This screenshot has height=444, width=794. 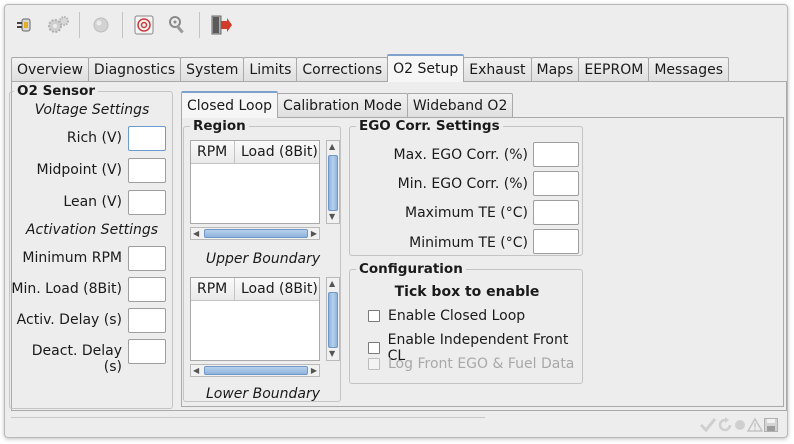 What do you see at coordinates (708, 425) in the screenshot?
I see `check-icon` at bounding box center [708, 425].